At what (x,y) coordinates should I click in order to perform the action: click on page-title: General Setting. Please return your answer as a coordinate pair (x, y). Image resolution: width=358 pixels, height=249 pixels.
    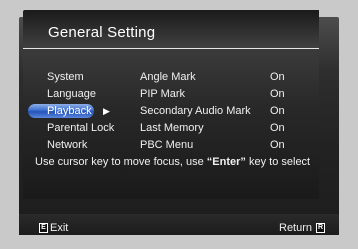
    Looking at the image, I should click on (102, 32).